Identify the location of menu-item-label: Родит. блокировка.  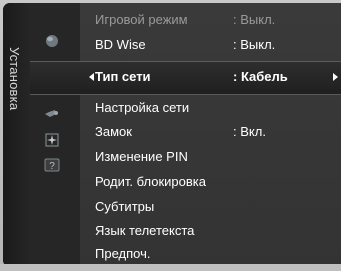
(150, 181).